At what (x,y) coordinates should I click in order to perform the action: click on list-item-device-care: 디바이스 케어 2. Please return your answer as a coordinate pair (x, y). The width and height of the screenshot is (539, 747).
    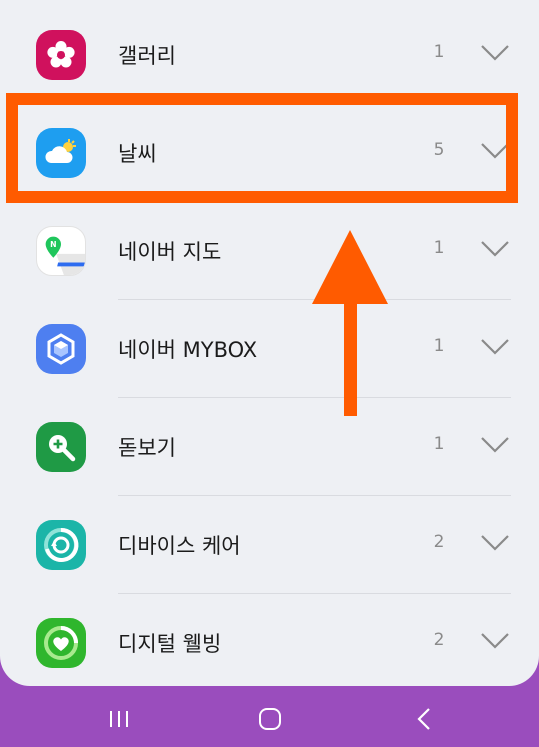
    Looking at the image, I should click on (269, 545).